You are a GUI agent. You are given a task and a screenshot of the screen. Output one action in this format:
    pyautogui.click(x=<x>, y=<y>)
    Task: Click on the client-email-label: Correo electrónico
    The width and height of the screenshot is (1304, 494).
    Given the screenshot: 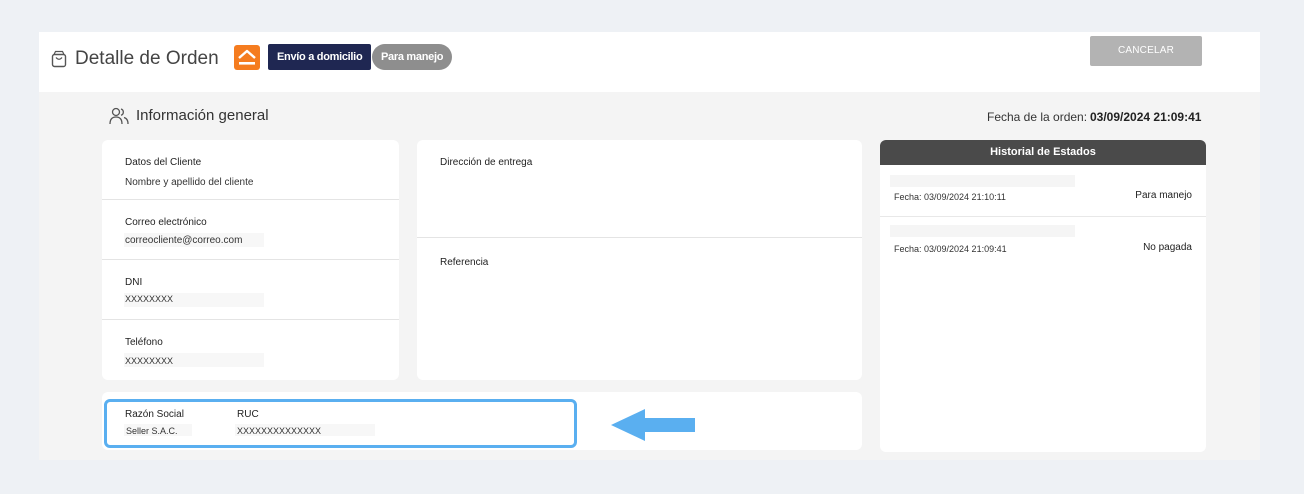 What is the action you would take?
    pyautogui.click(x=166, y=222)
    